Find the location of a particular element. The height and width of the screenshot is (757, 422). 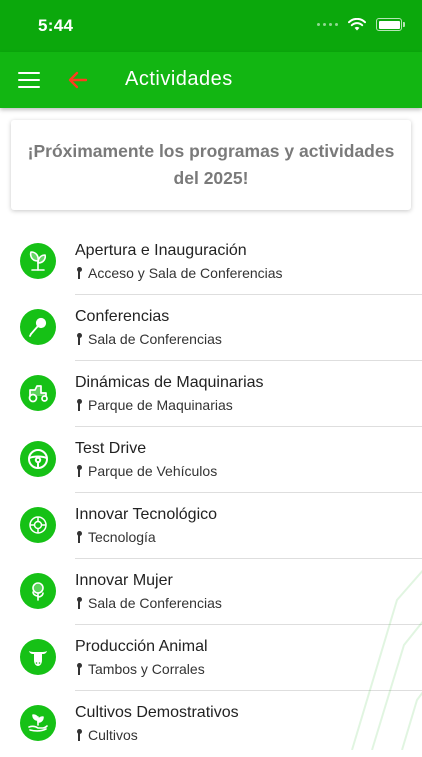

steering-wheel-icon is located at coordinates (38, 459).